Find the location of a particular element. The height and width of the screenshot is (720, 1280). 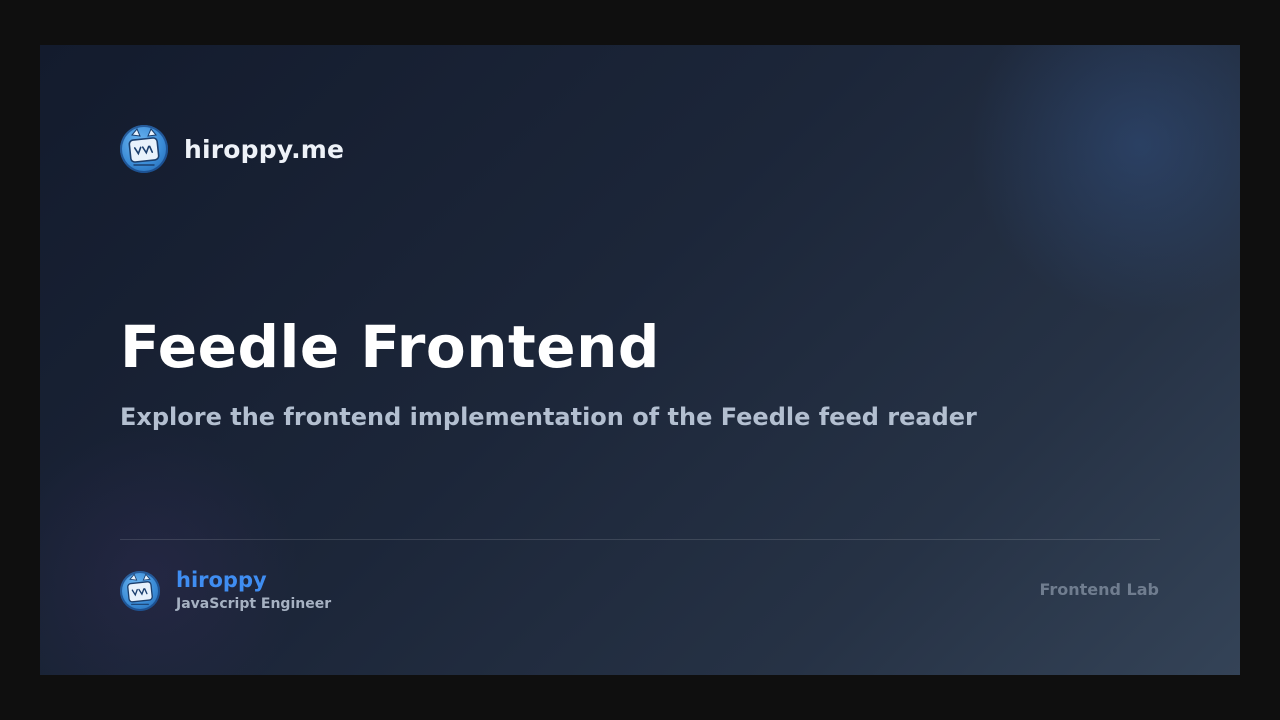

author-avatar-icon is located at coordinates (140, 590).